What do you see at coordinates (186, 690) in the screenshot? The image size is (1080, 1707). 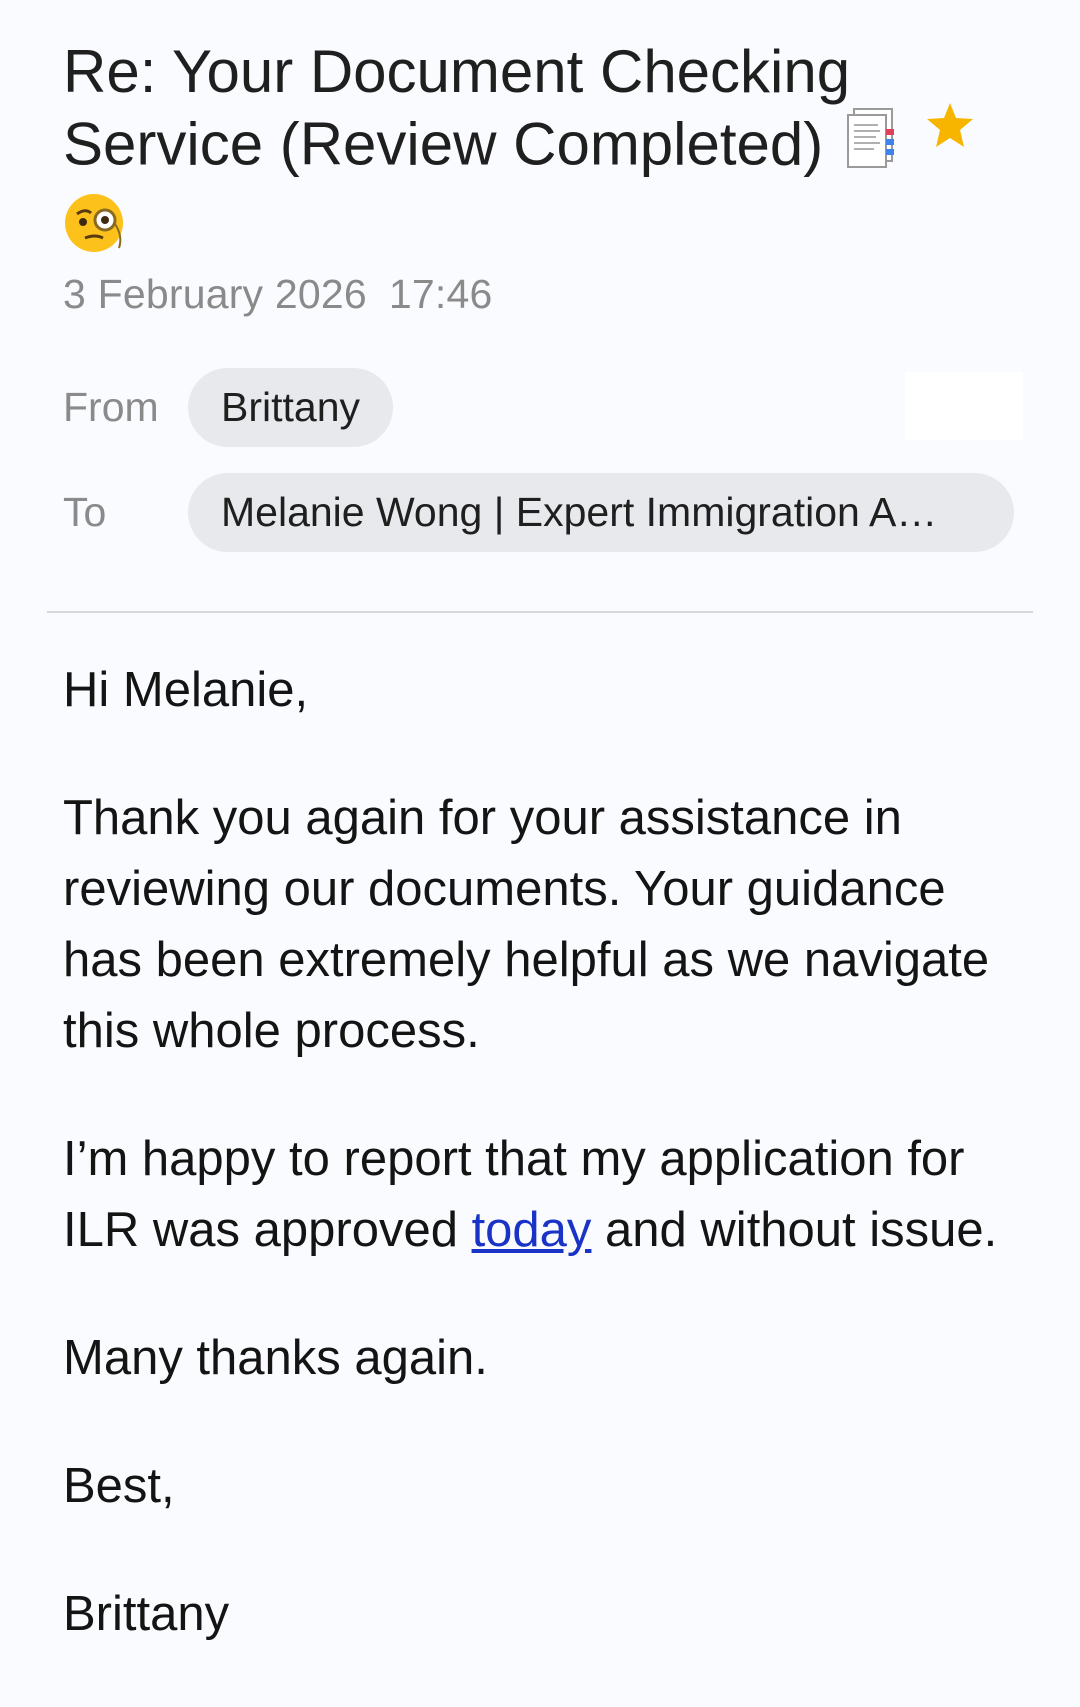 I see `greeting: Hi Melanie,` at bounding box center [186, 690].